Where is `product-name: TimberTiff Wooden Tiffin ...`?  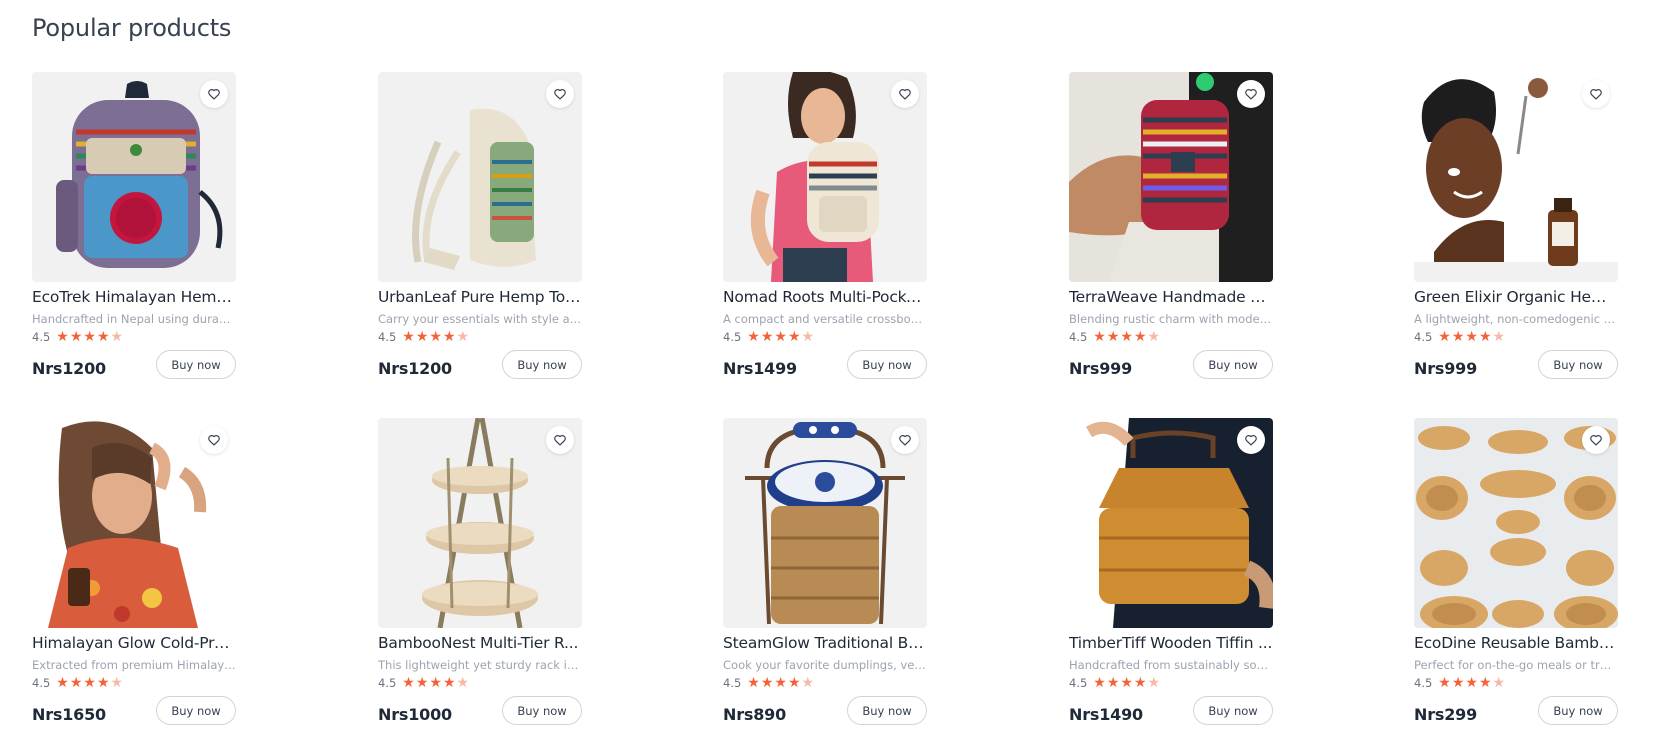
product-name: TimberTiff Wooden Tiffin ... is located at coordinates (1171, 643).